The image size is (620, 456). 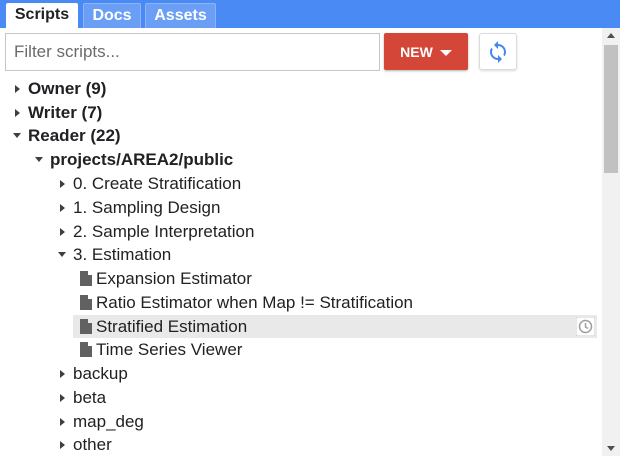 What do you see at coordinates (180, 15) in the screenshot?
I see `tab-assets: Assets` at bounding box center [180, 15].